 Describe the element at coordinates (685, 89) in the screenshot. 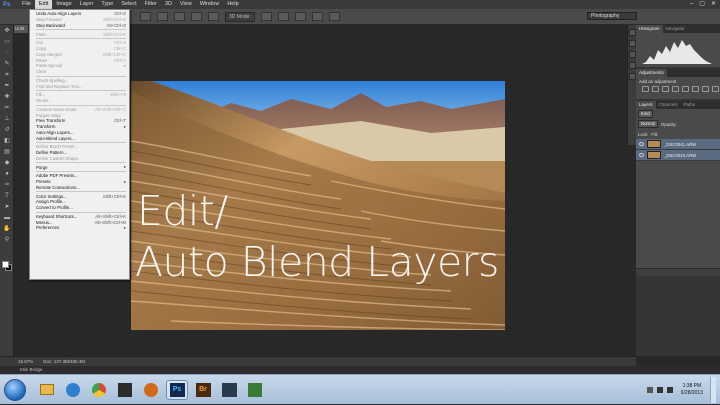

I see `vibrance-icon` at that location.